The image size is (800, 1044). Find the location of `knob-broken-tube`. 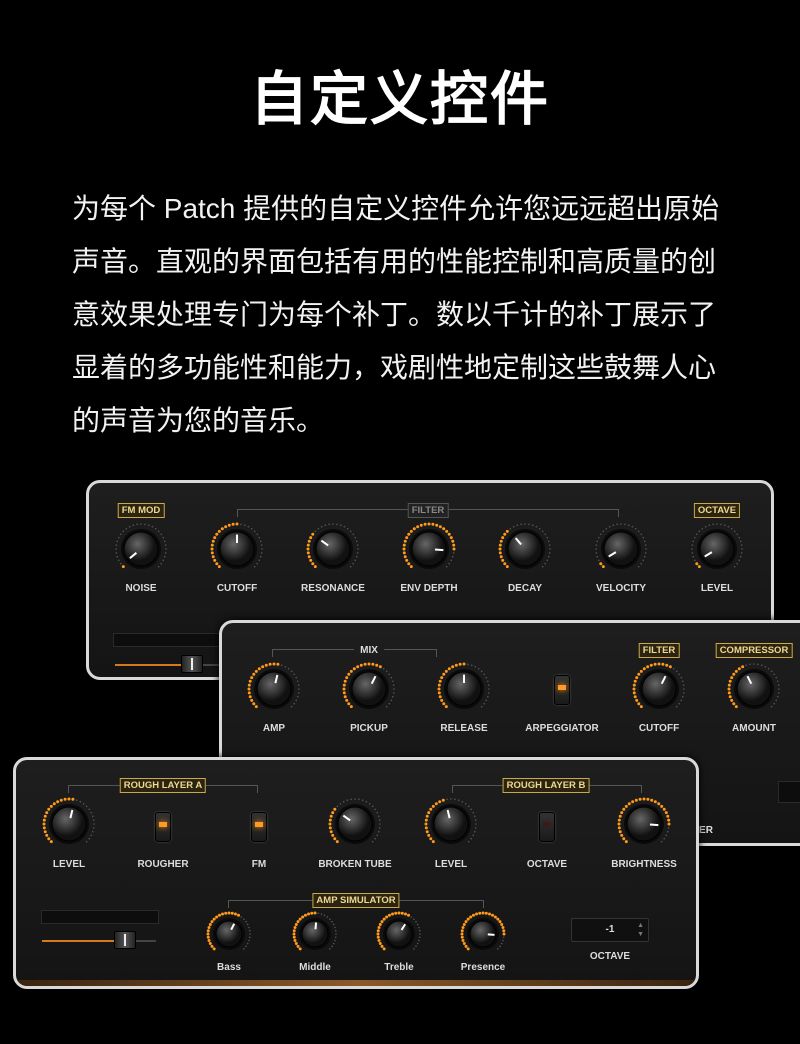

knob-broken-tube is located at coordinates (355, 824).